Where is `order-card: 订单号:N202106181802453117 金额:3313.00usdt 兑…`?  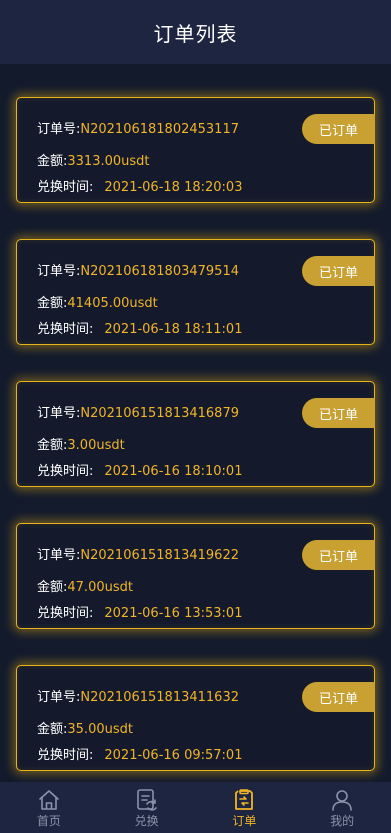 order-card: 订单号:N202106181802453117 金额:3313.00usdt 兑… is located at coordinates (195, 150).